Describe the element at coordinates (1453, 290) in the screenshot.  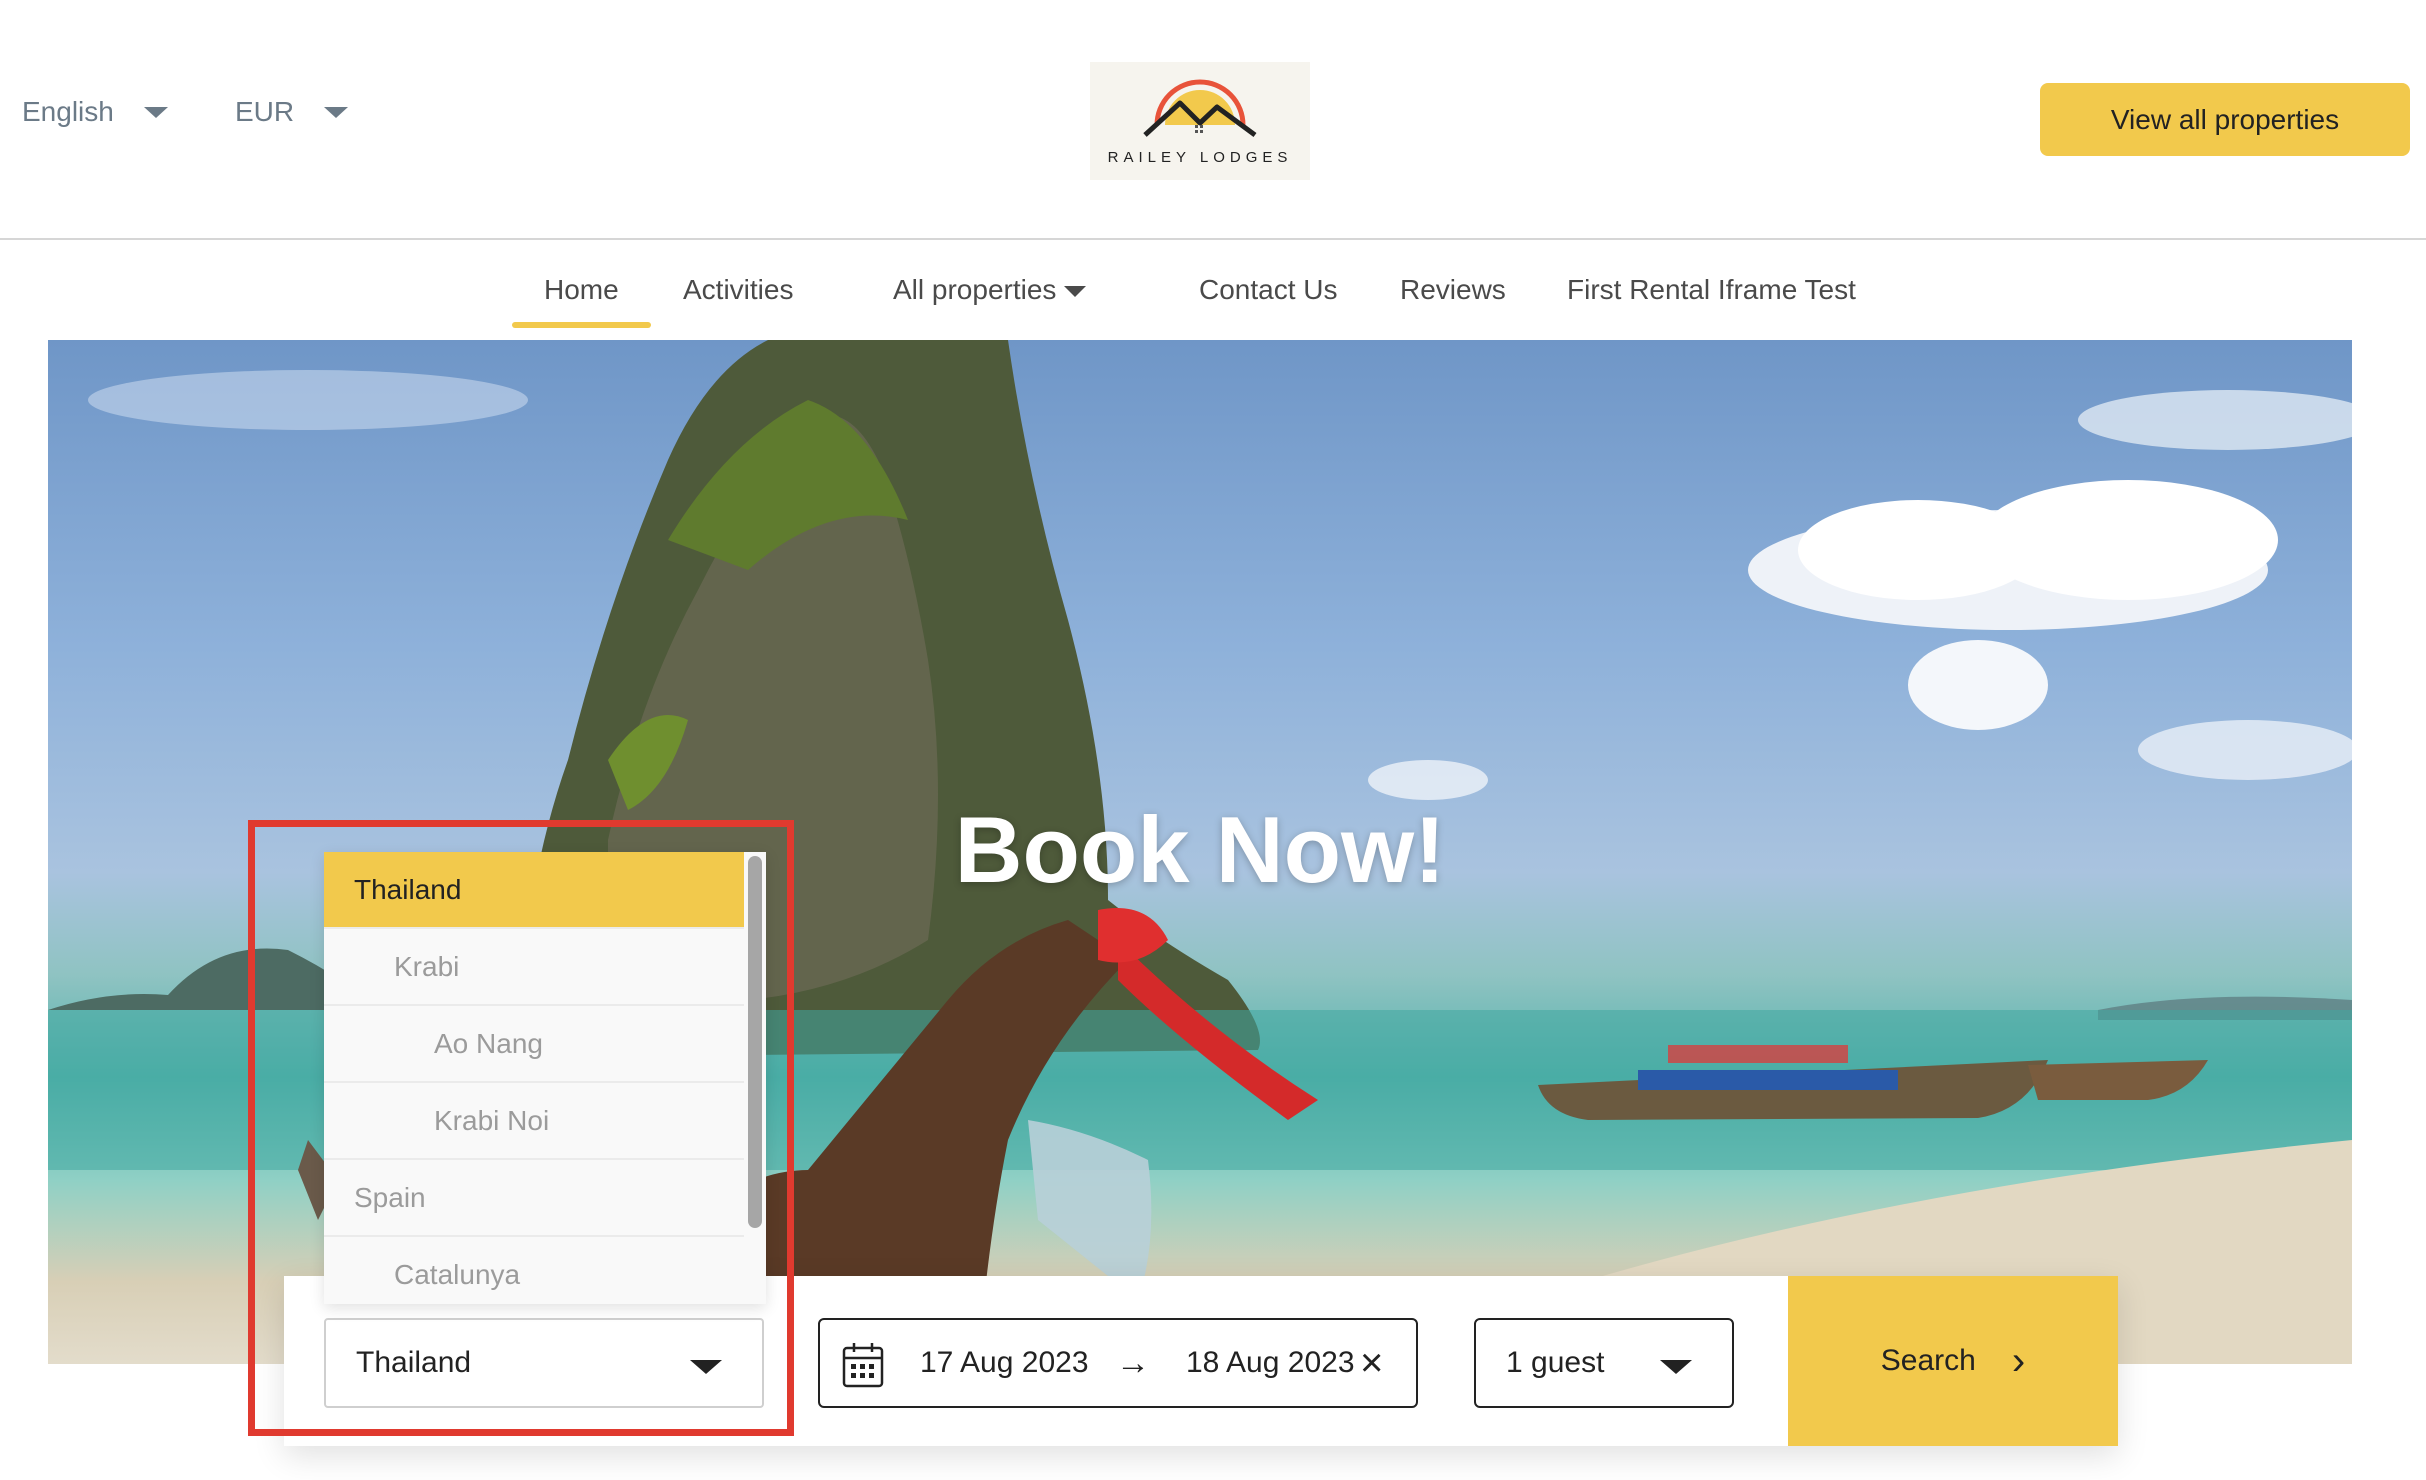
I see `nav-item-reviews: Reviews` at that location.